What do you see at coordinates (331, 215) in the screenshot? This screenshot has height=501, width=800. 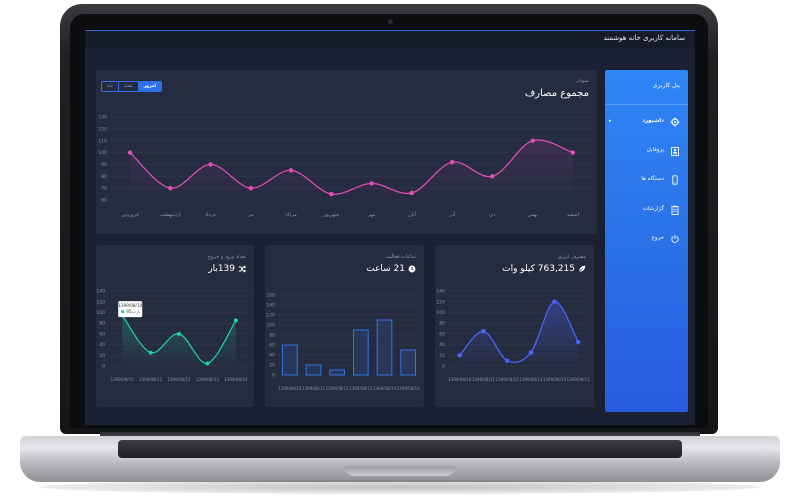 I see `x-tick-label: شهریور` at bounding box center [331, 215].